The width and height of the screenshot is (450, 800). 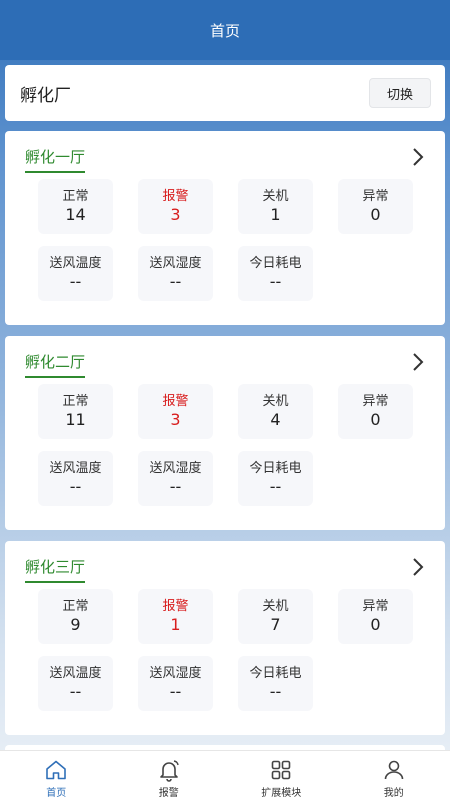 What do you see at coordinates (275, 206) in the screenshot?
I see `stat-off: 关机 1` at bounding box center [275, 206].